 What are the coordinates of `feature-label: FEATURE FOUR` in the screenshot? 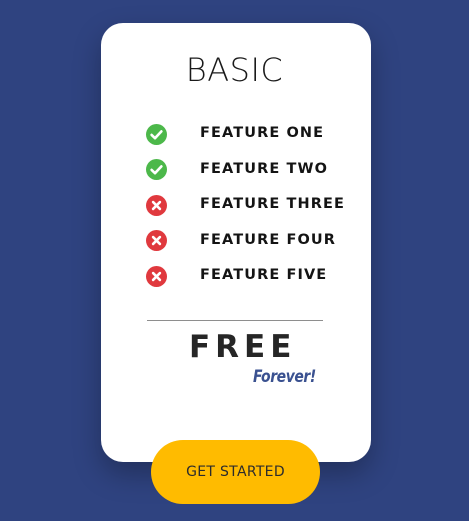 It's located at (268, 239).